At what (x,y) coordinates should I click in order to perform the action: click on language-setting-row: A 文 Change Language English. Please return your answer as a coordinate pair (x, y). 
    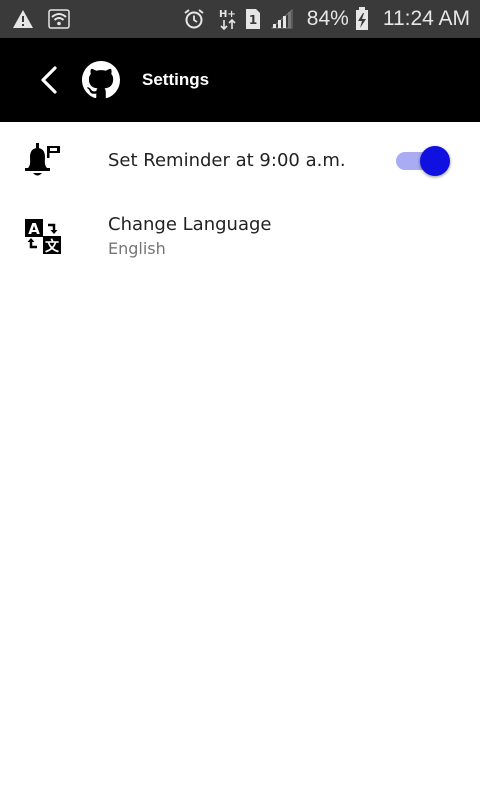
    Looking at the image, I should click on (240, 236).